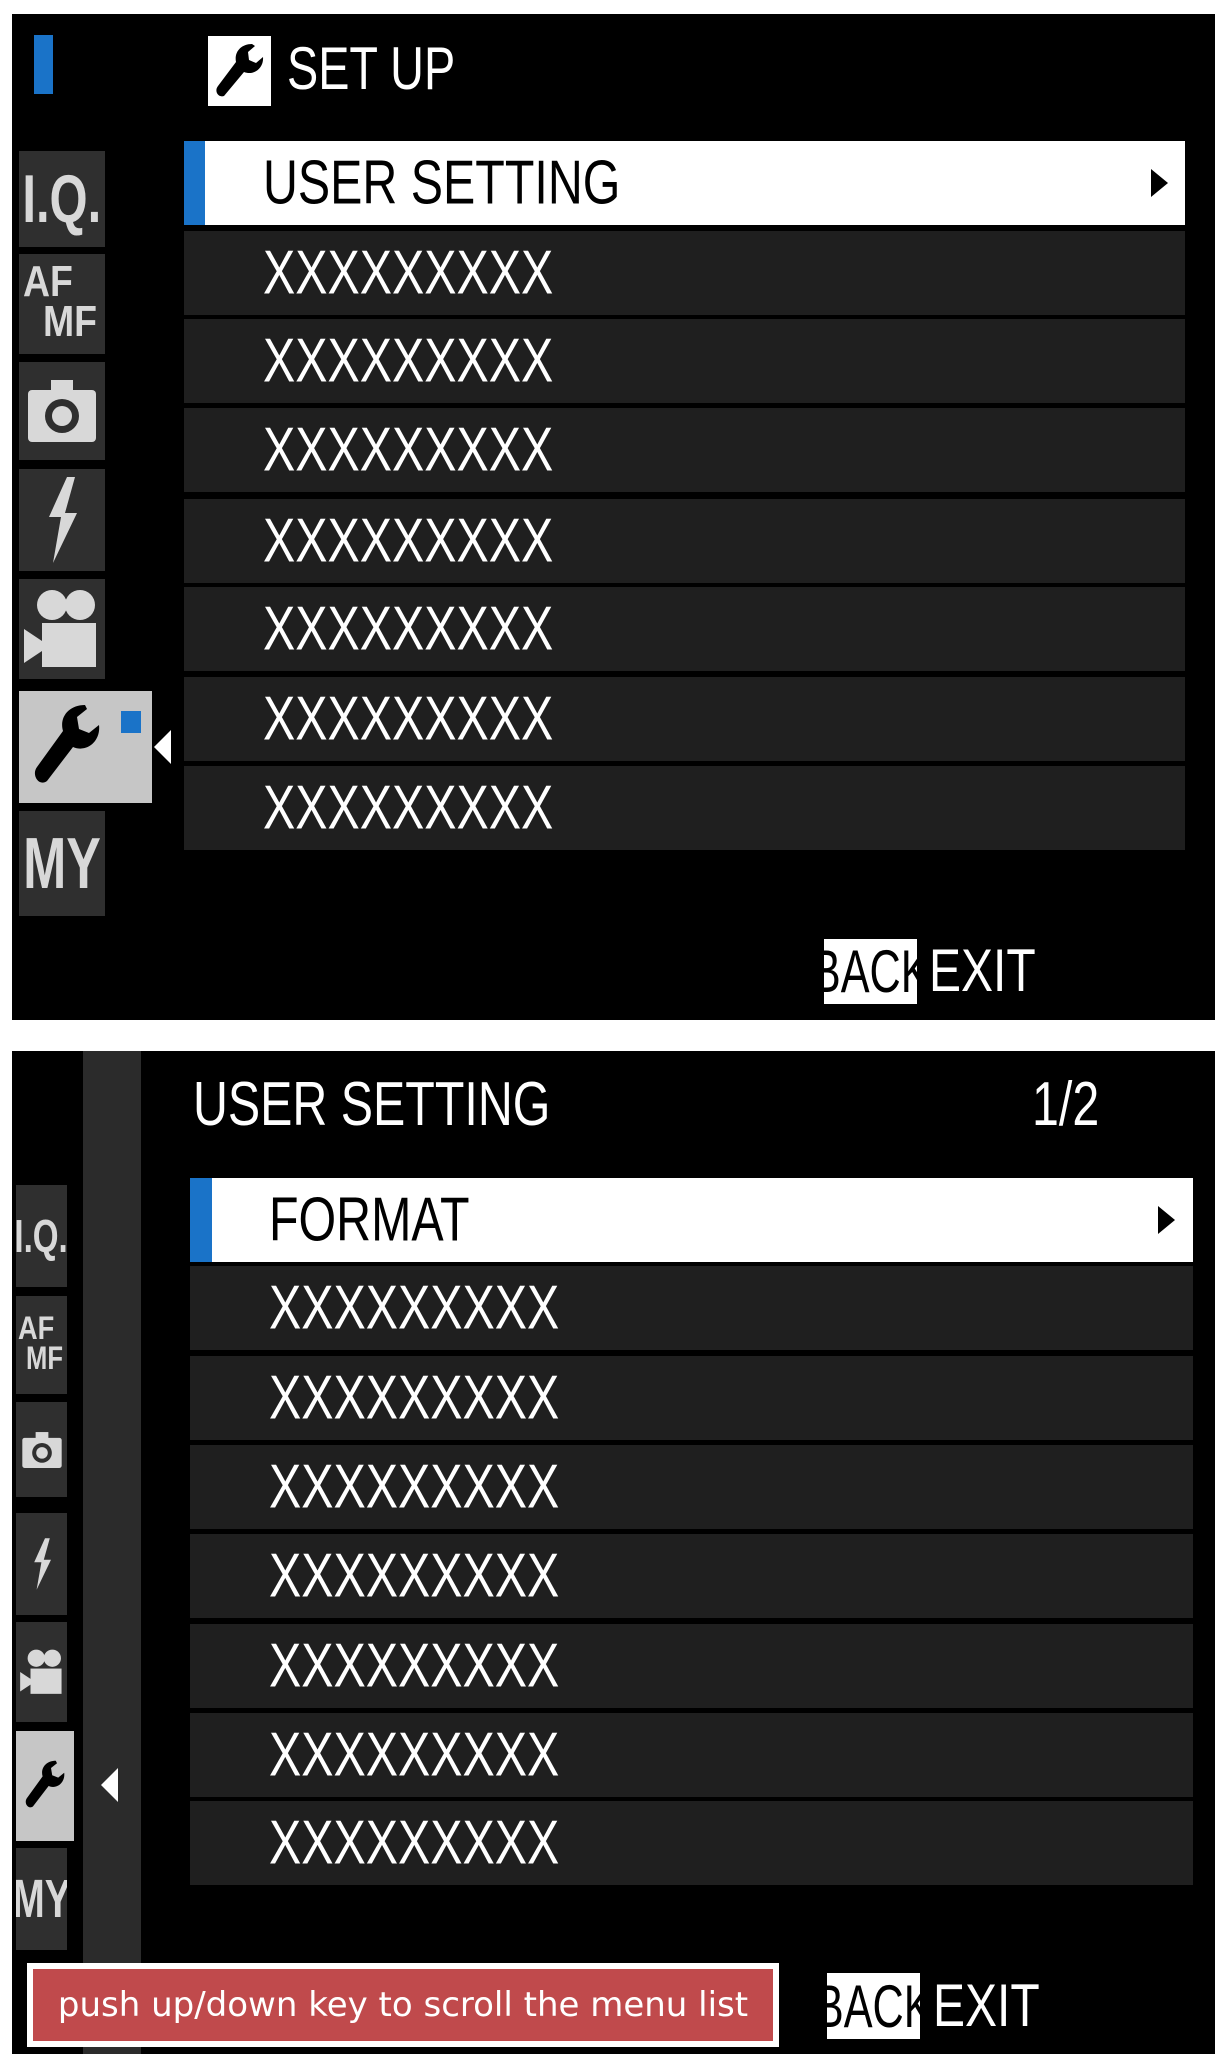 This screenshot has height=2058, width=1217. I want to click on current-tab-dot, so click(131, 722).